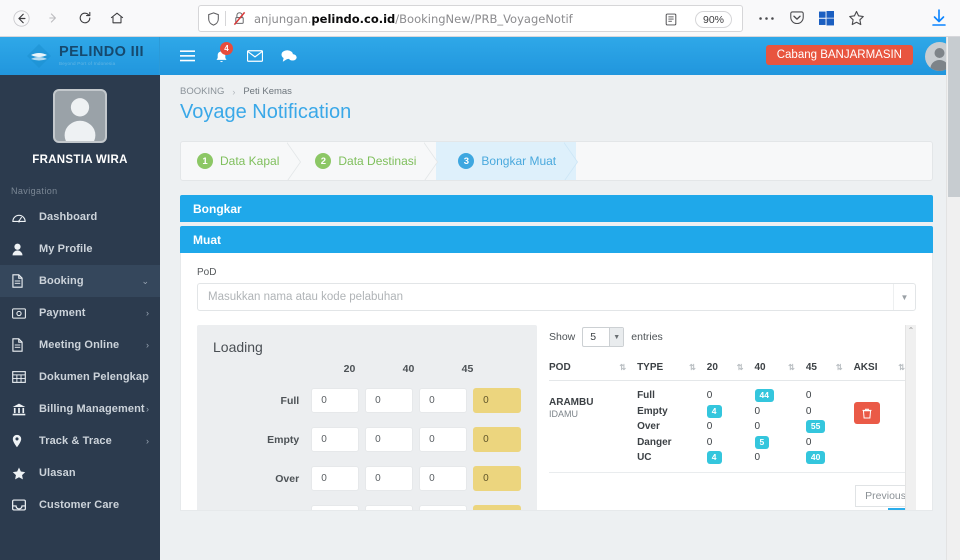  What do you see at coordinates (954, 117) in the screenshot?
I see `page-scrollbar-thumb` at bounding box center [954, 117].